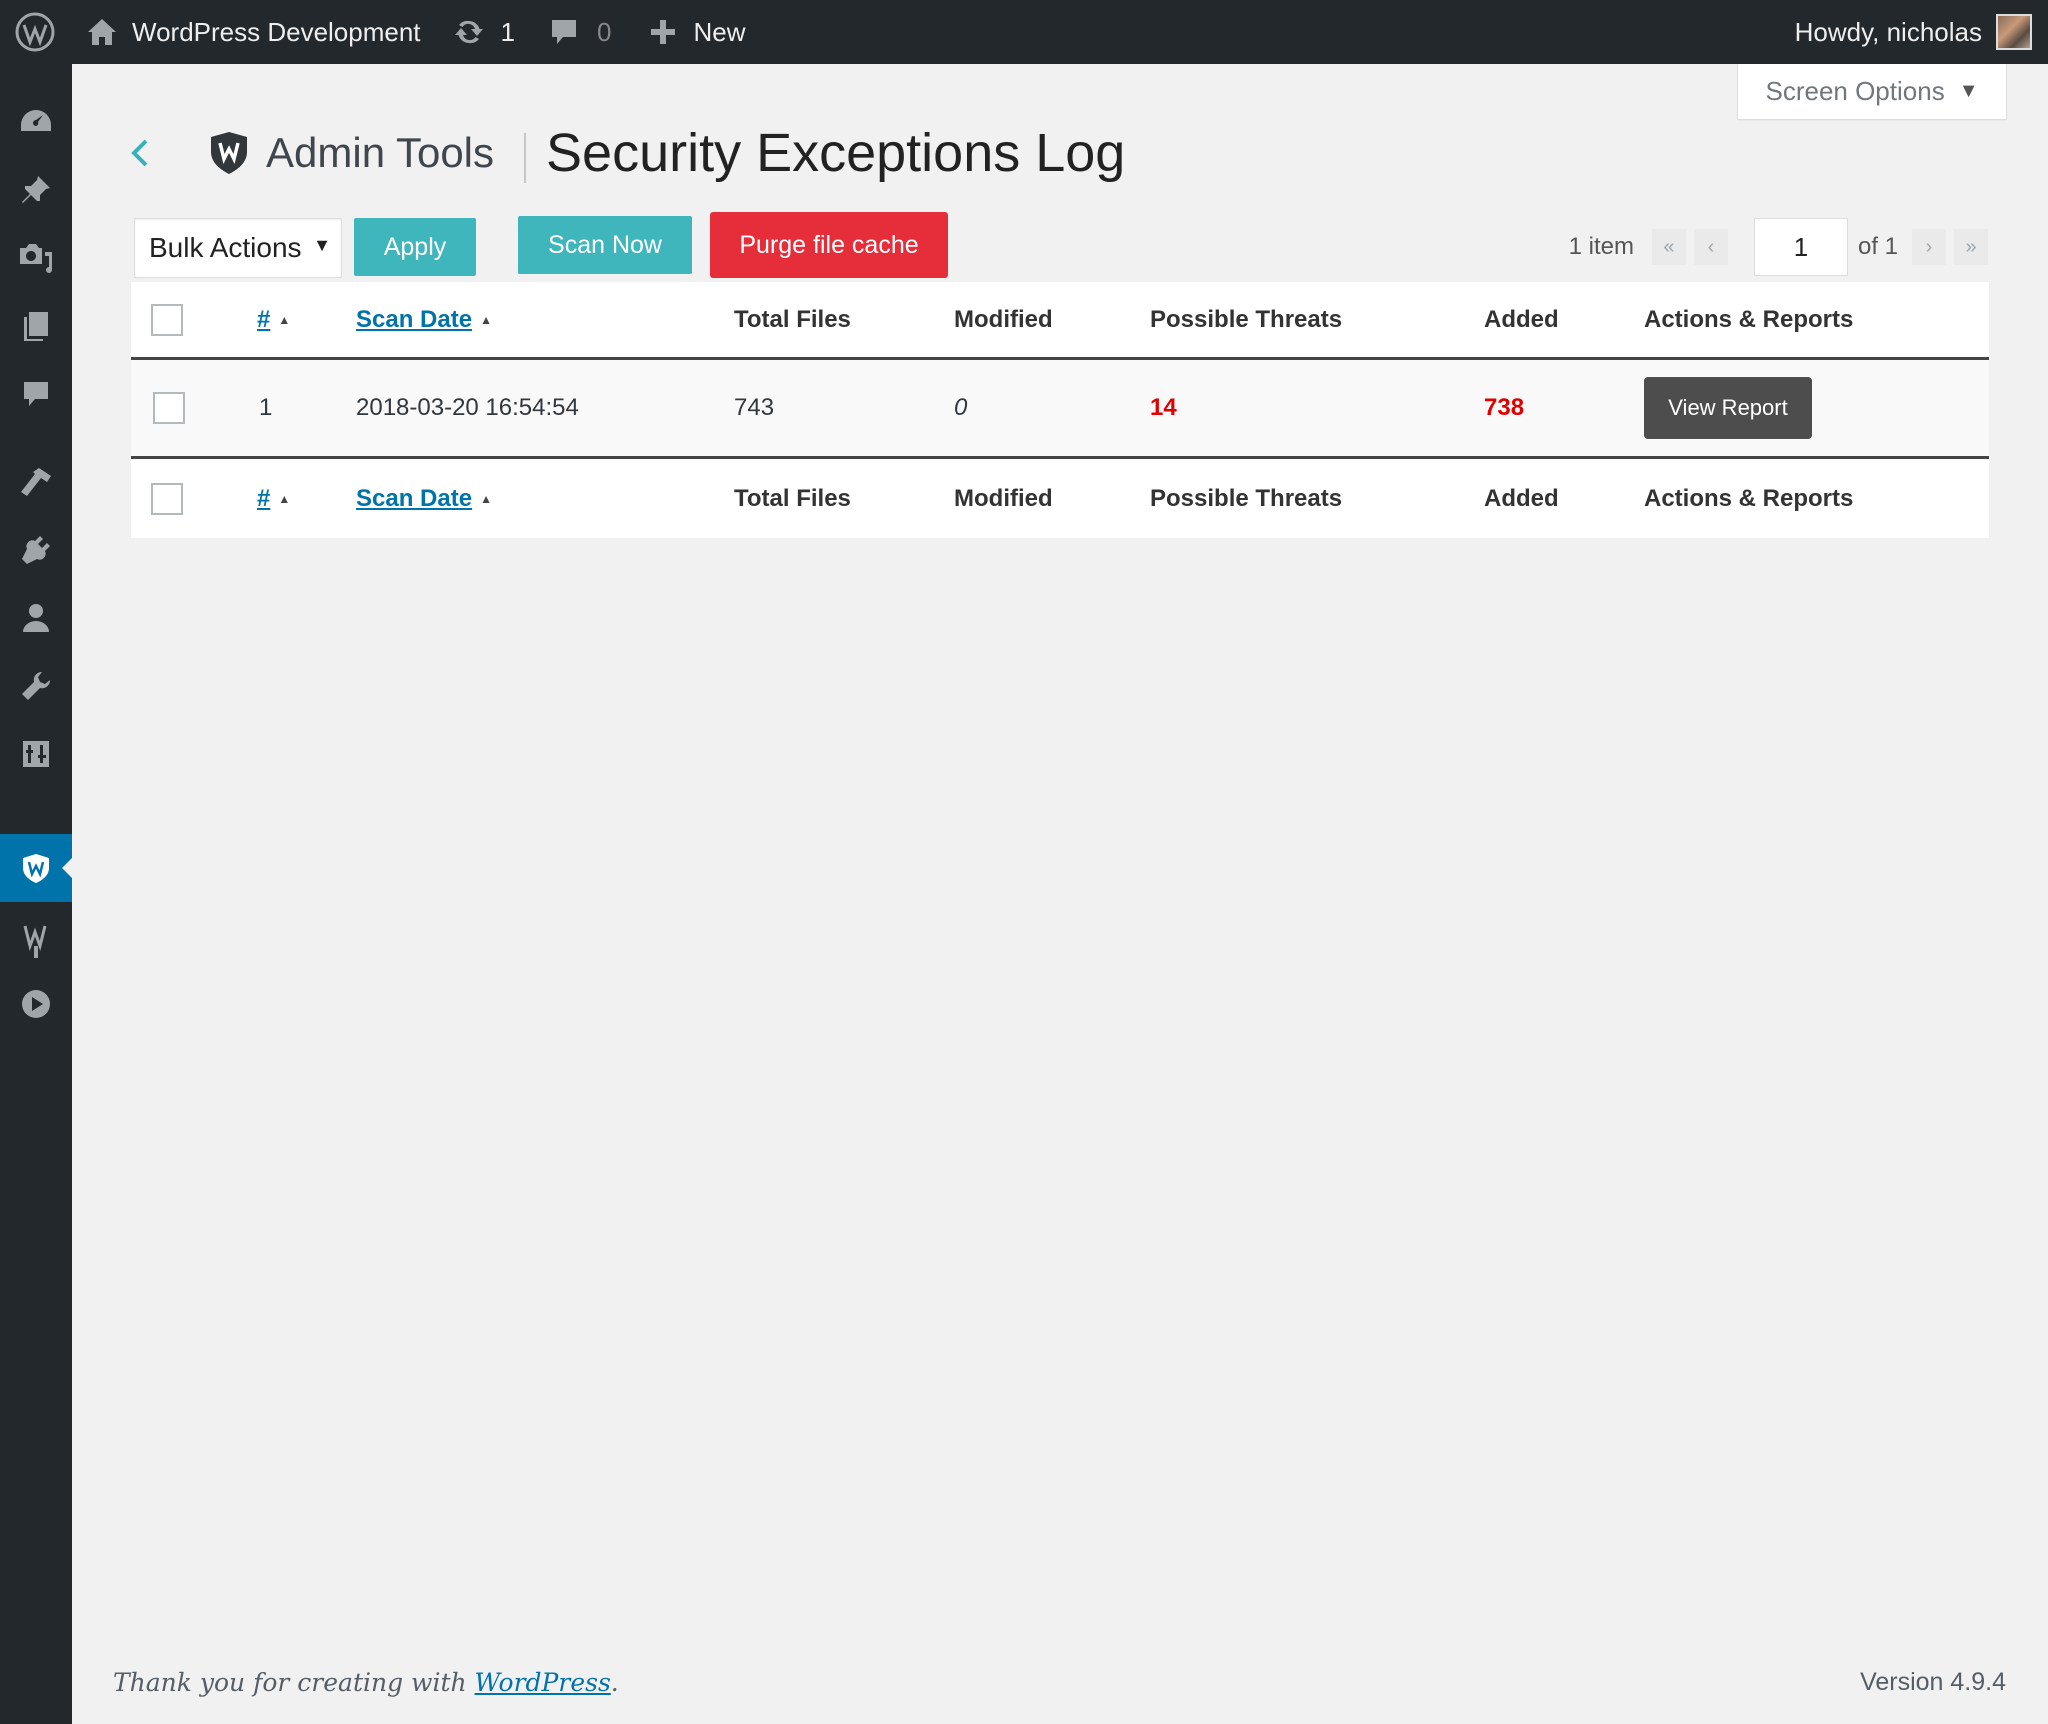 This screenshot has height=1724, width=2048. Describe the element at coordinates (543, 1682) in the screenshot. I see `wordpress-link: WordPress` at that location.